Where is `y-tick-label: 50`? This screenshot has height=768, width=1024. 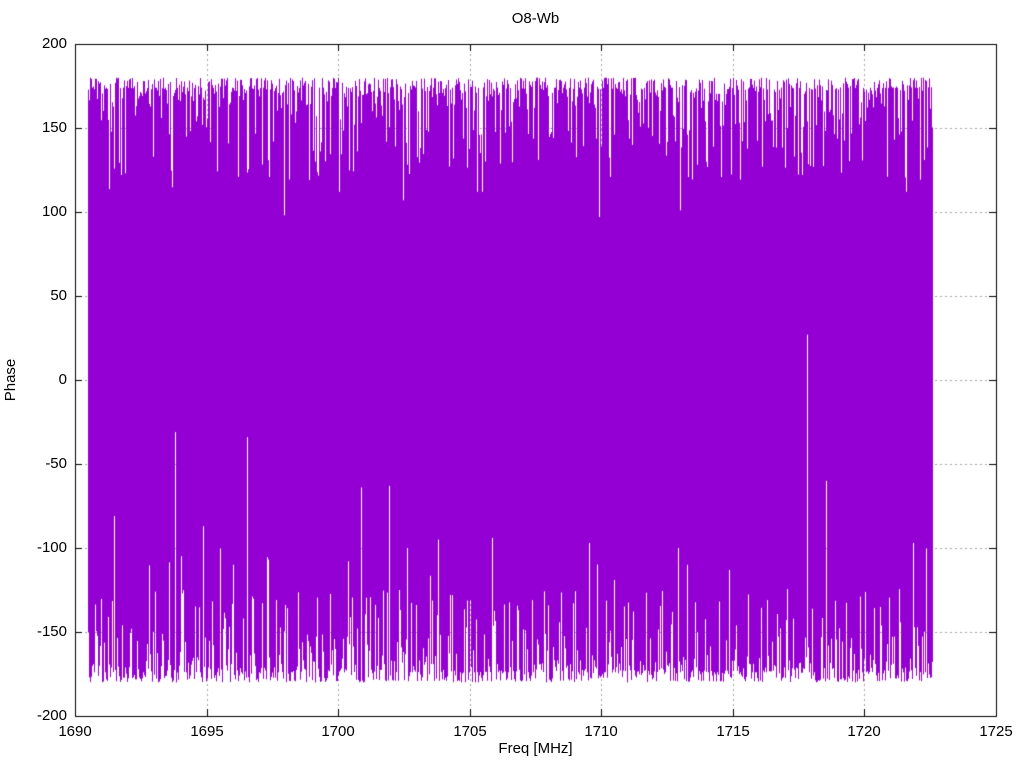 y-tick-label: 50 is located at coordinates (58, 295).